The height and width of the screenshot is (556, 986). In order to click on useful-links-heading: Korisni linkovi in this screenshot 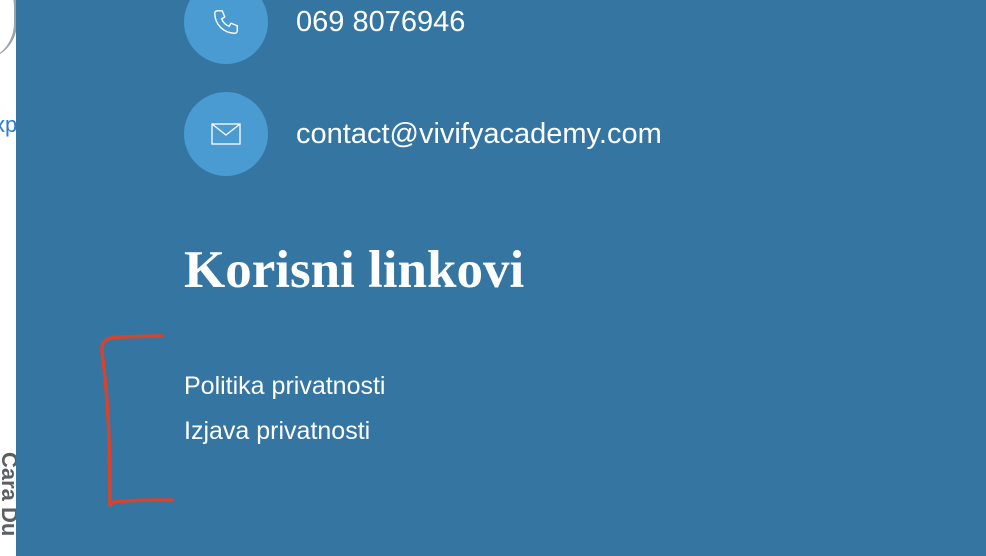, I will do `click(354, 270)`.